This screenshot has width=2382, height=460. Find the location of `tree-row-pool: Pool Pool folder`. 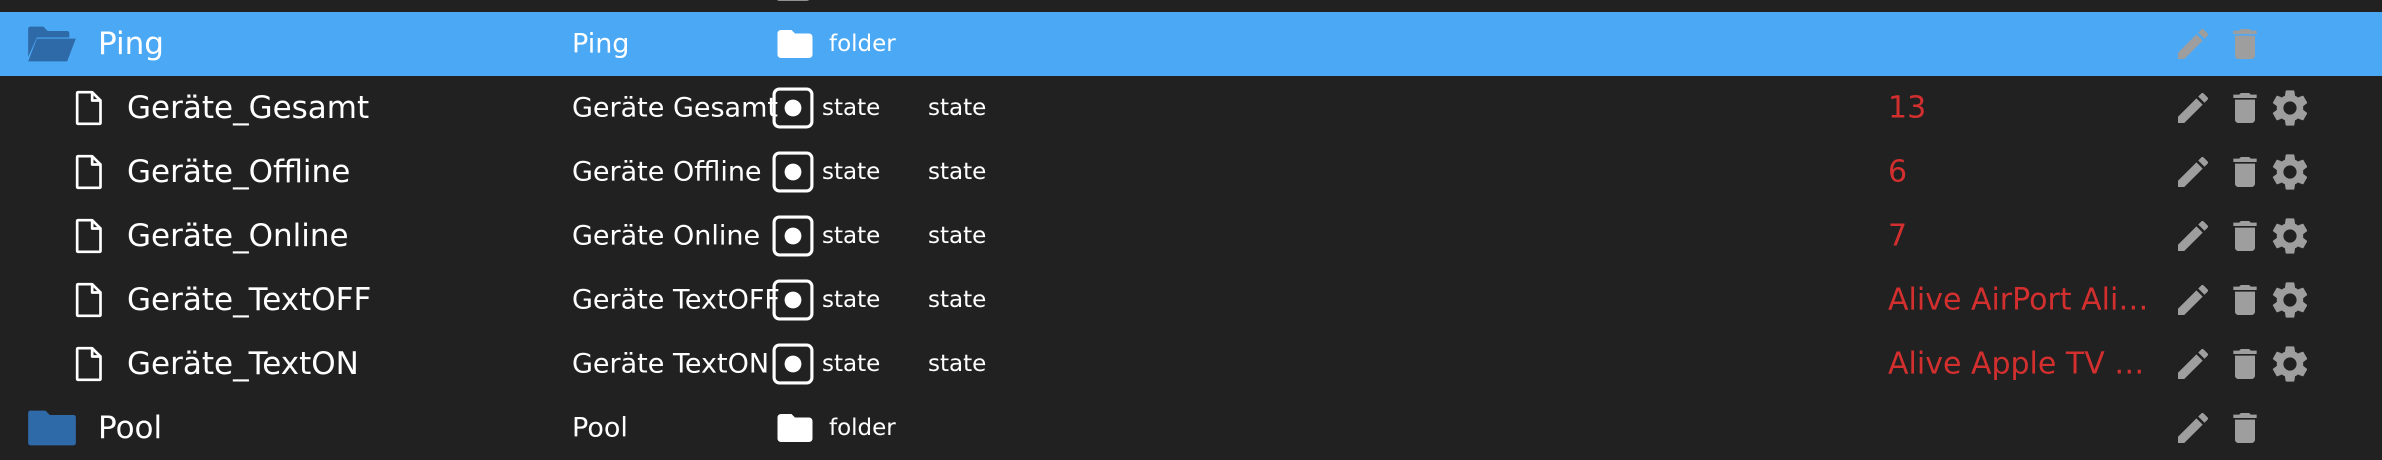

tree-row-pool: Pool Pool folder is located at coordinates (1191, 428).